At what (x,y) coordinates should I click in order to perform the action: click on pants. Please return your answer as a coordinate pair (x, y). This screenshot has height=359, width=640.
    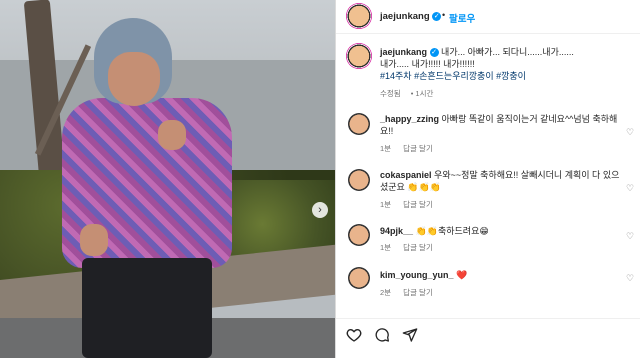
    Looking at the image, I should click on (147, 308).